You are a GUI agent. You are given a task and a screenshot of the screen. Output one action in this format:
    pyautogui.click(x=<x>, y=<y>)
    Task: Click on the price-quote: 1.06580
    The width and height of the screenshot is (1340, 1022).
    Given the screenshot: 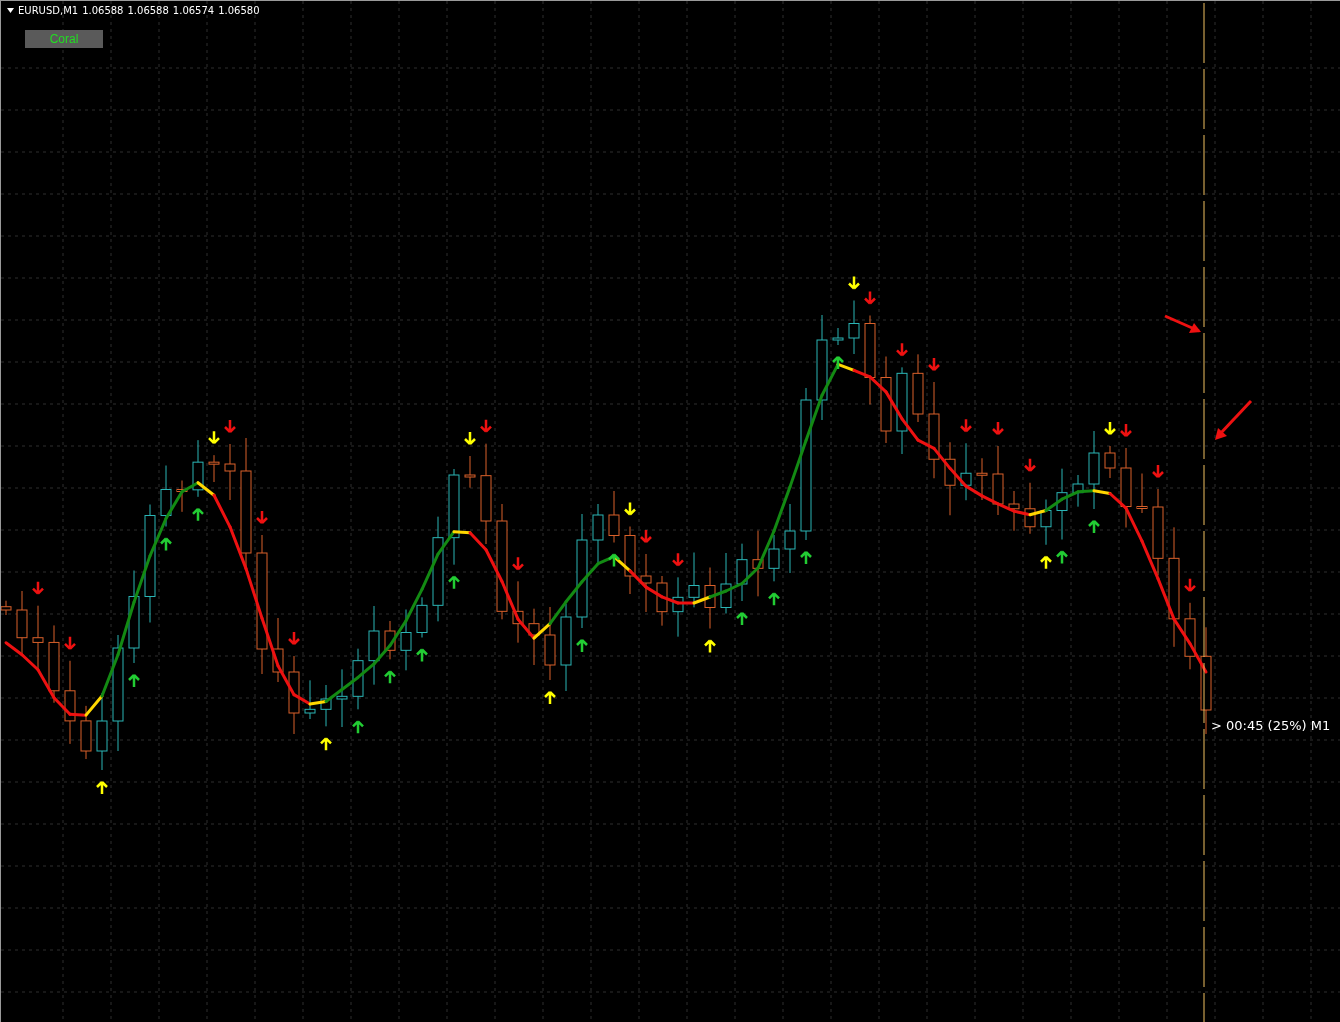 What is the action you would take?
    pyautogui.click(x=239, y=10)
    